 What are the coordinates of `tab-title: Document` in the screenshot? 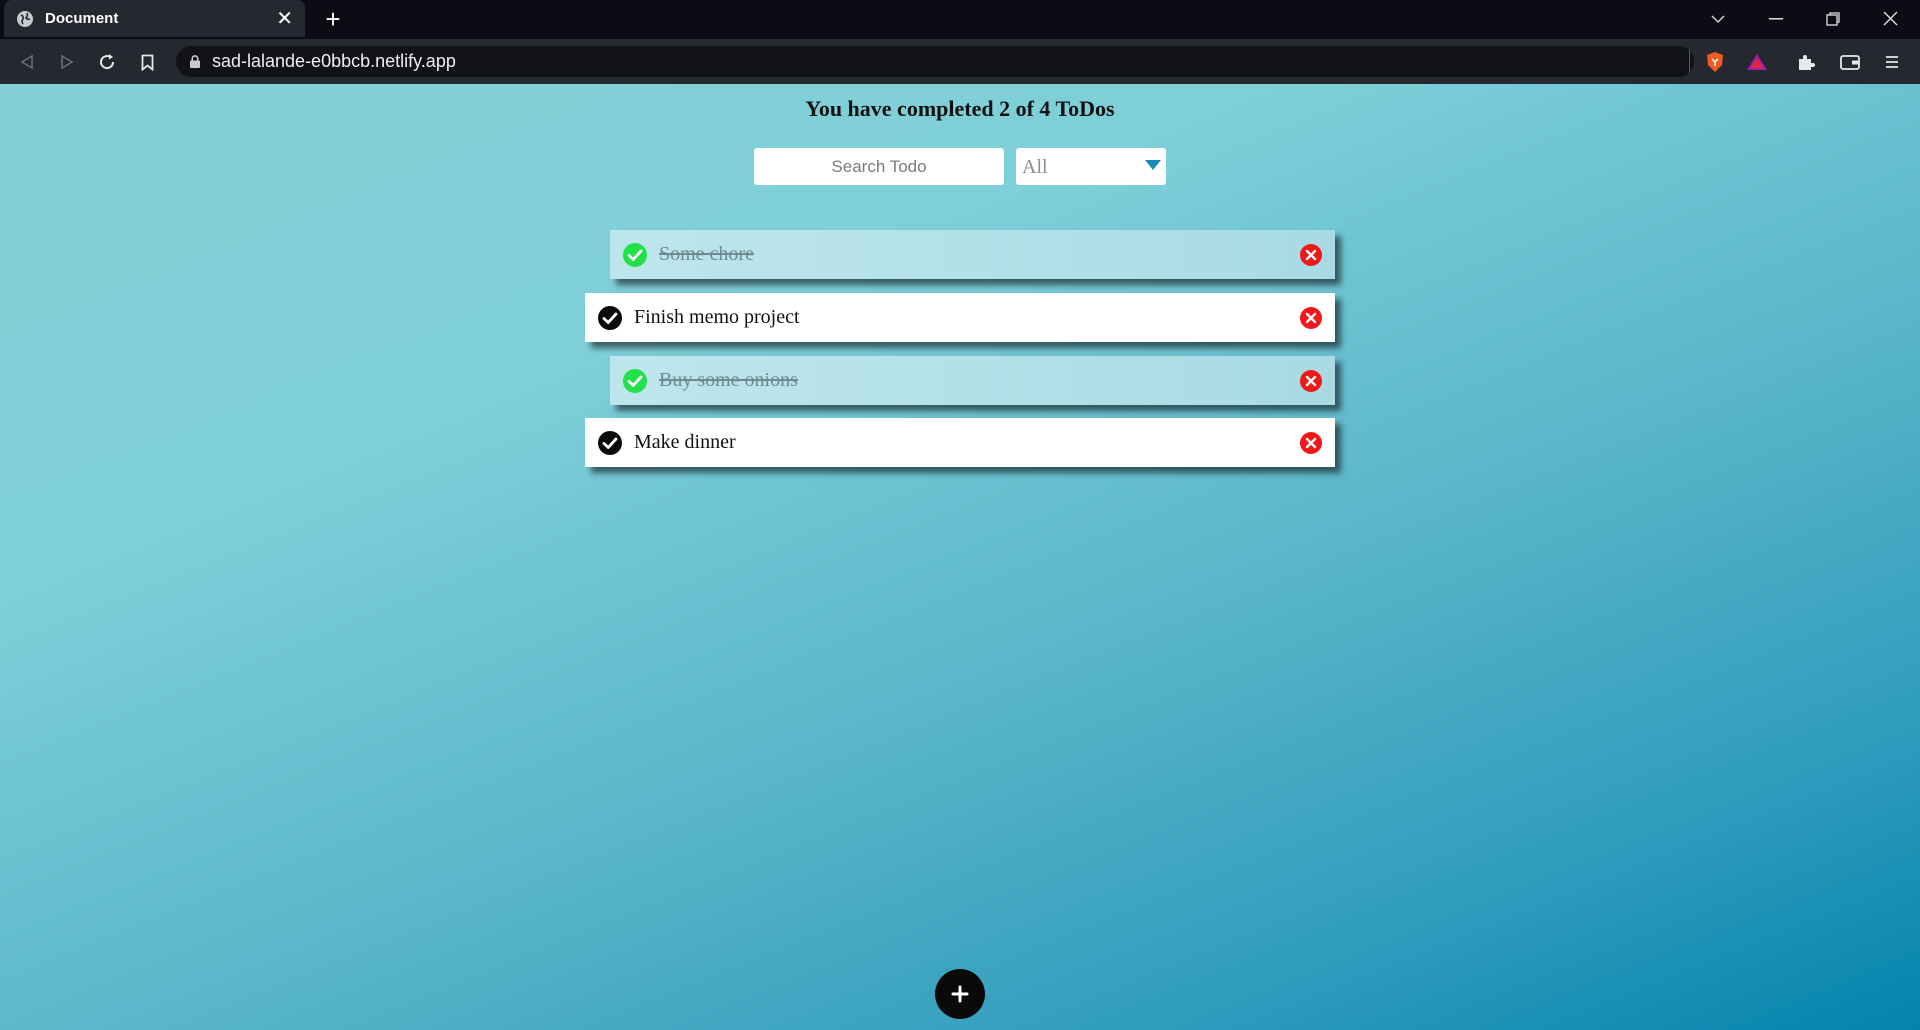 It's located at (82, 18).